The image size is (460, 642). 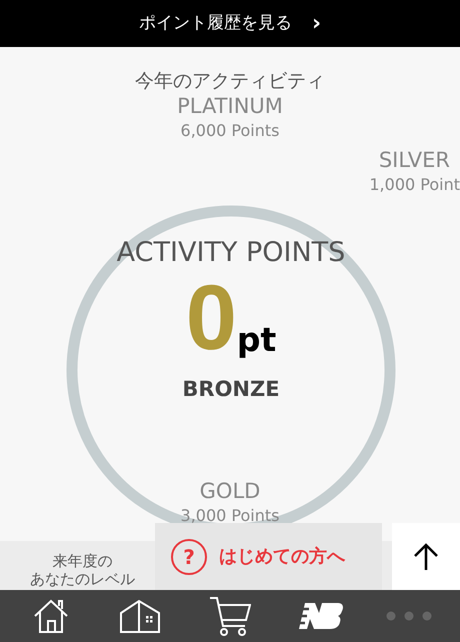 I want to click on current-level: BRONZE, so click(x=231, y=389).